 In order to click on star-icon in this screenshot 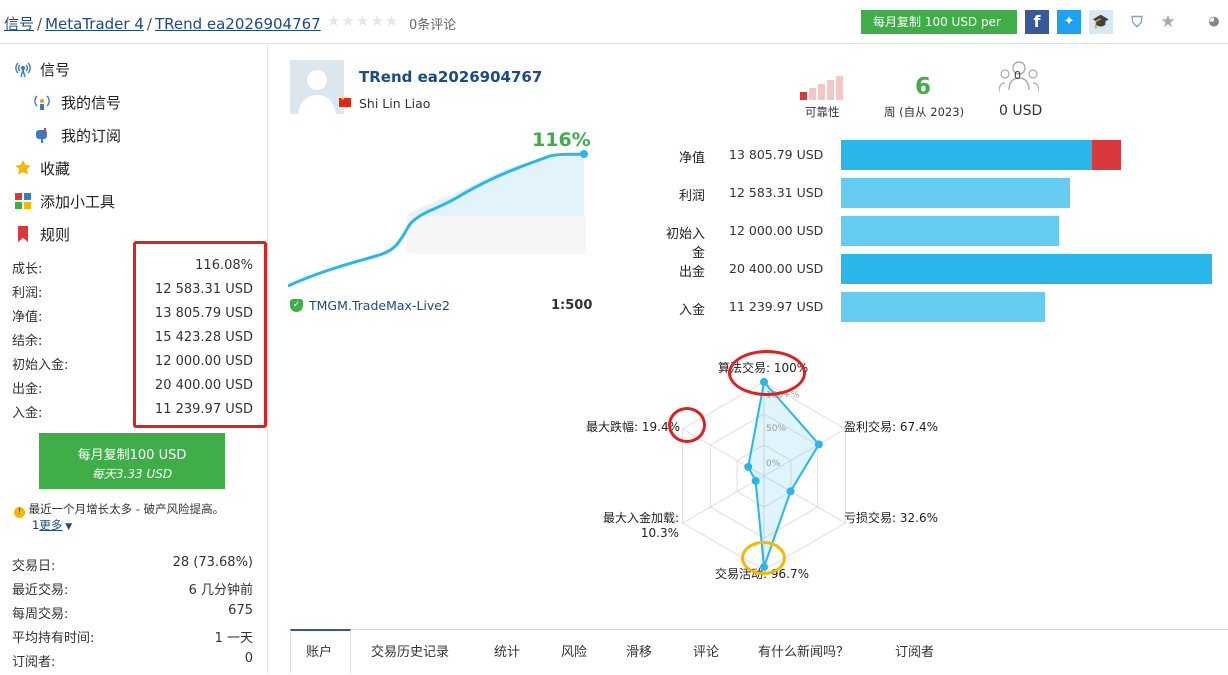, I will do `click(23, 167)`.